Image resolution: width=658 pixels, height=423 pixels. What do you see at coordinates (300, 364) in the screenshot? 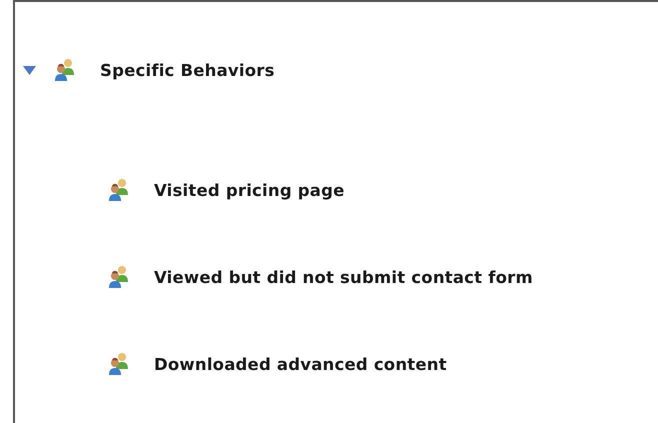
I see `tree-item-label: Downloaded advanced content` at bounding box center [300, 364].